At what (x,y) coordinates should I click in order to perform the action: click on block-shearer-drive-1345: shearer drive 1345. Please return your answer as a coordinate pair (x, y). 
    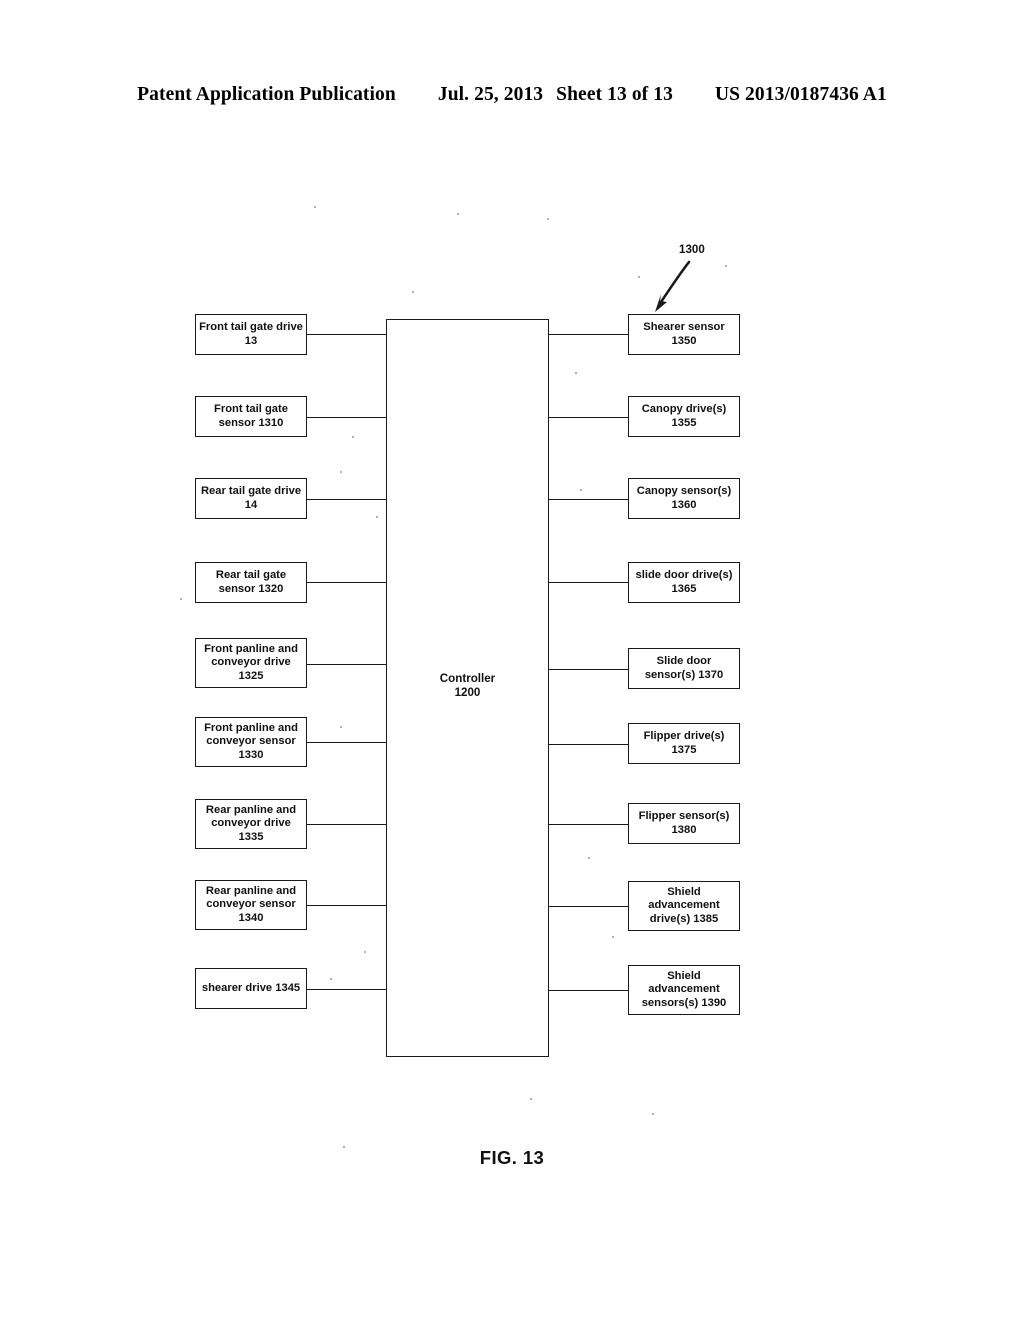
    Looking at the image, I should click on (251, 988).